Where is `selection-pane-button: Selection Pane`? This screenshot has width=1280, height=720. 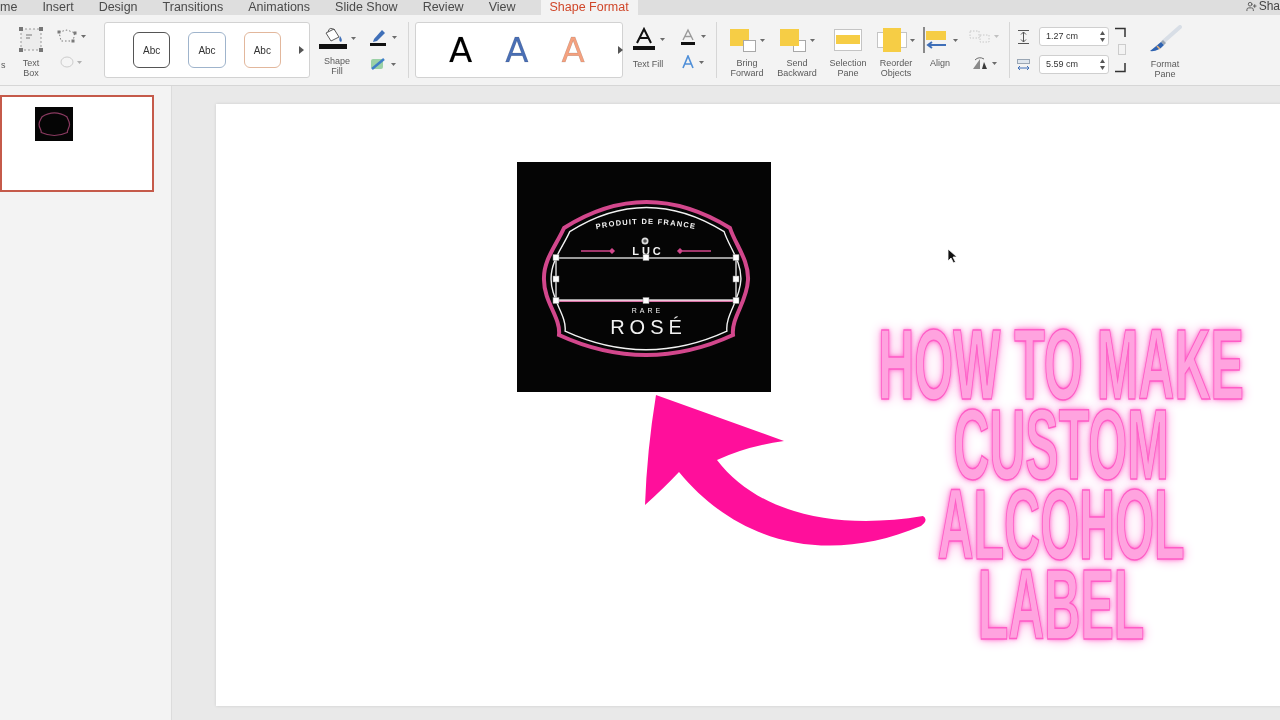 selection-pane-button: Selection Pane is located at coordinates (848, 46).